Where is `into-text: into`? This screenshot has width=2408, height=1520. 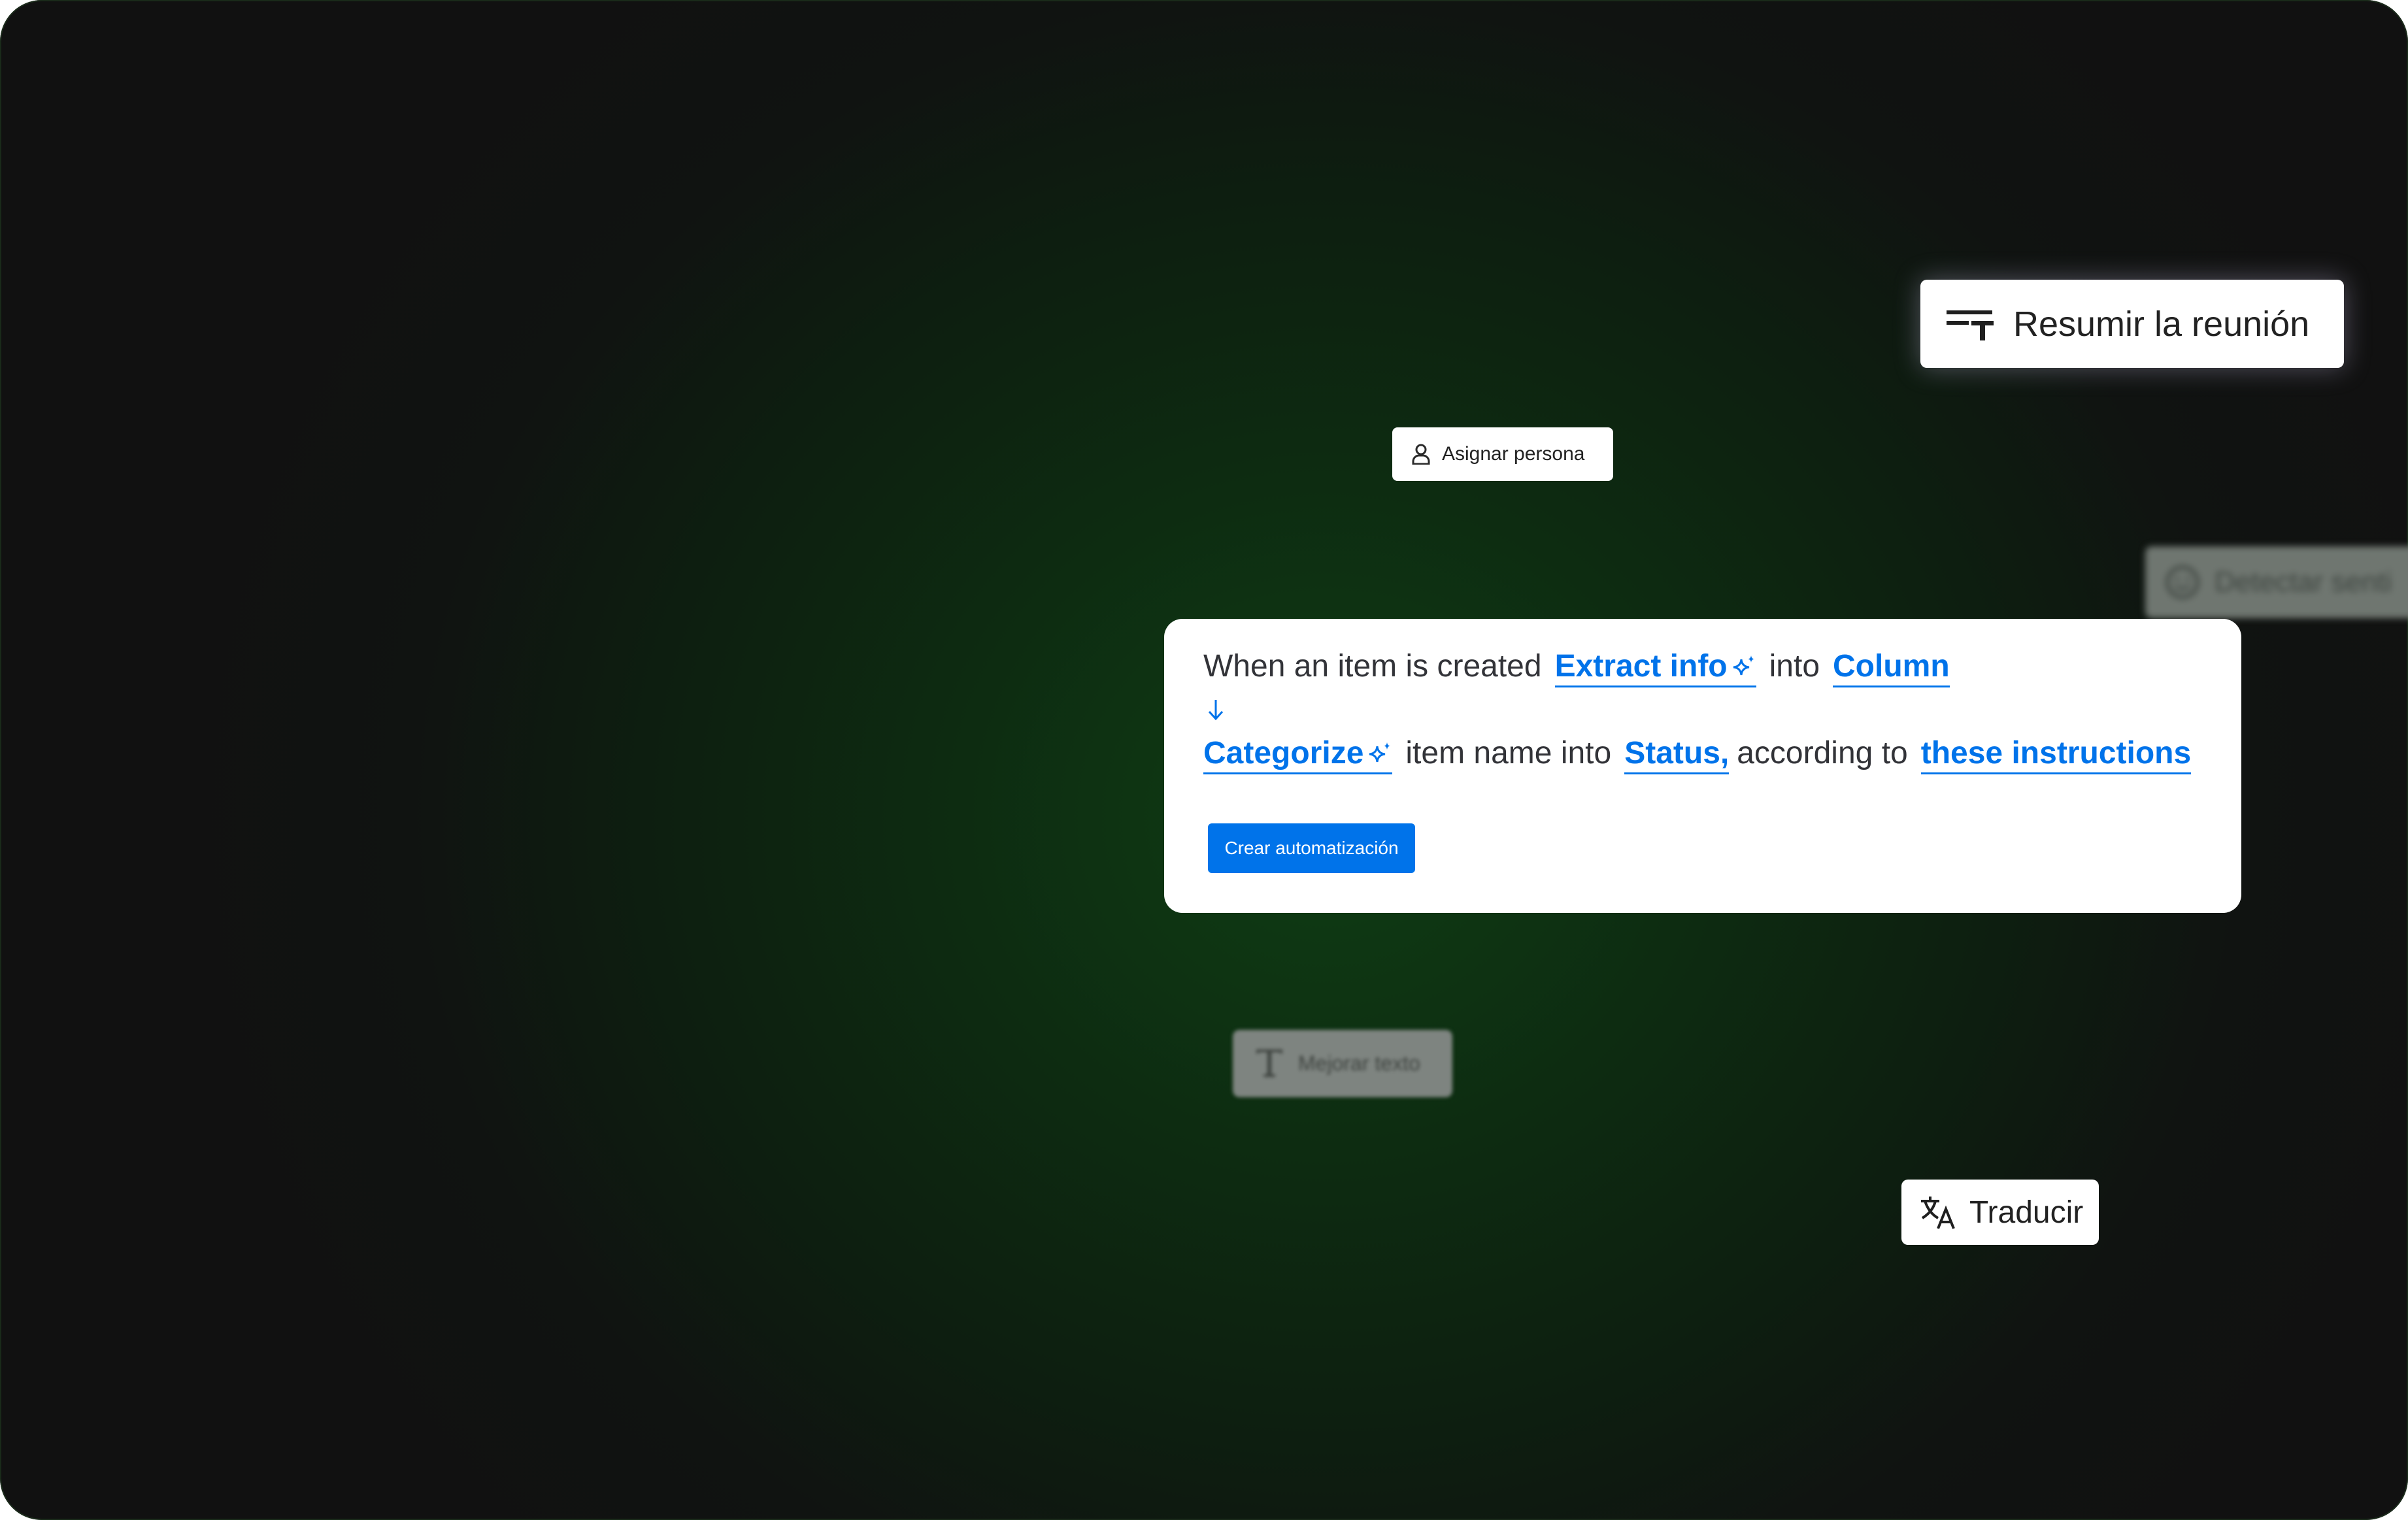 into-text: into is located at coordinates (1794, 666).